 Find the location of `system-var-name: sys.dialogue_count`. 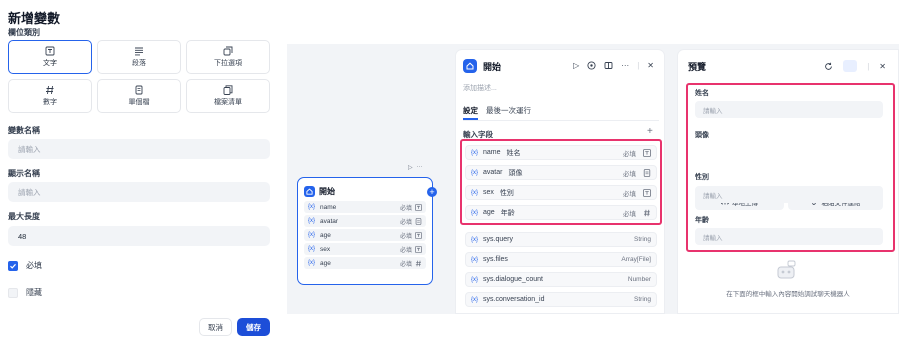

system-var-name: sys.dialogue_count is located at coordinates (513, 279).